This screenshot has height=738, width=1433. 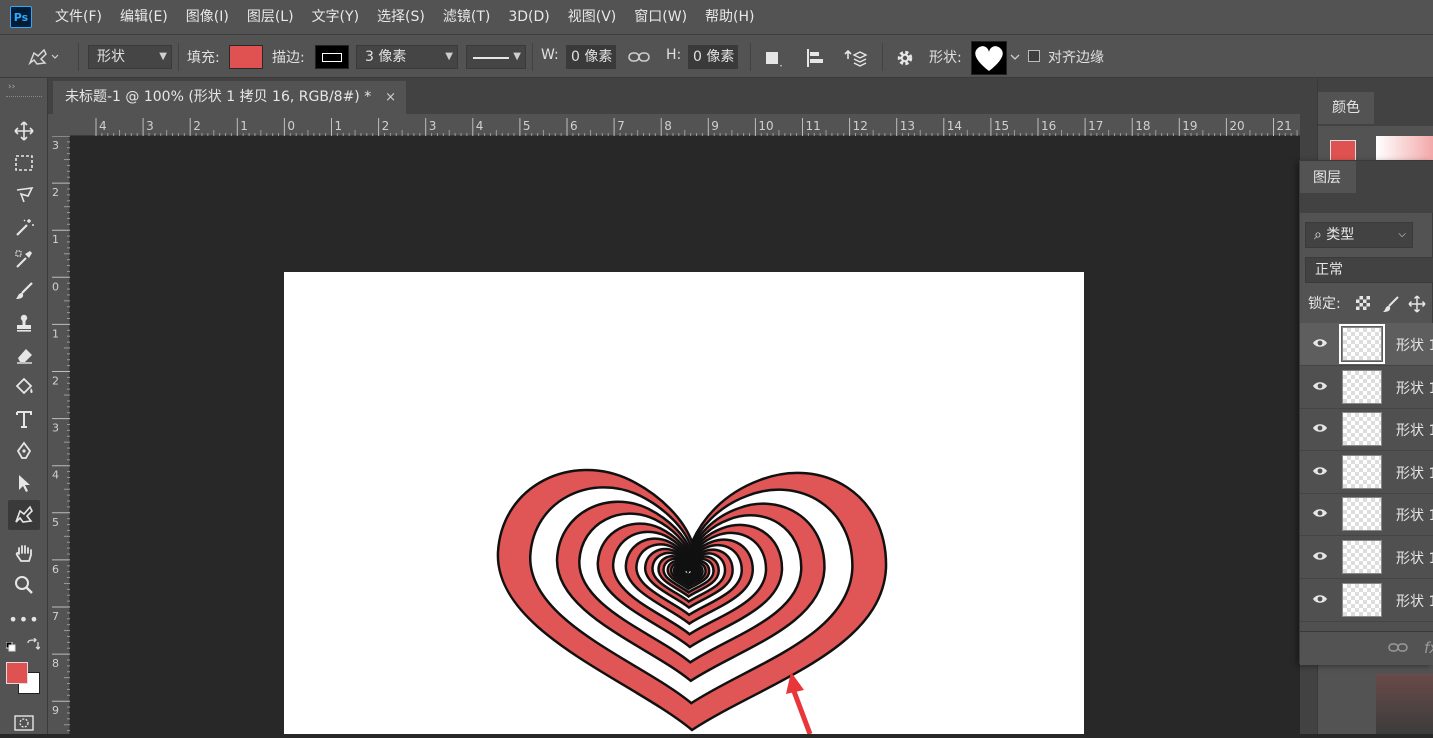 I want to click on heart-artwork, so click(x=692, y=600).